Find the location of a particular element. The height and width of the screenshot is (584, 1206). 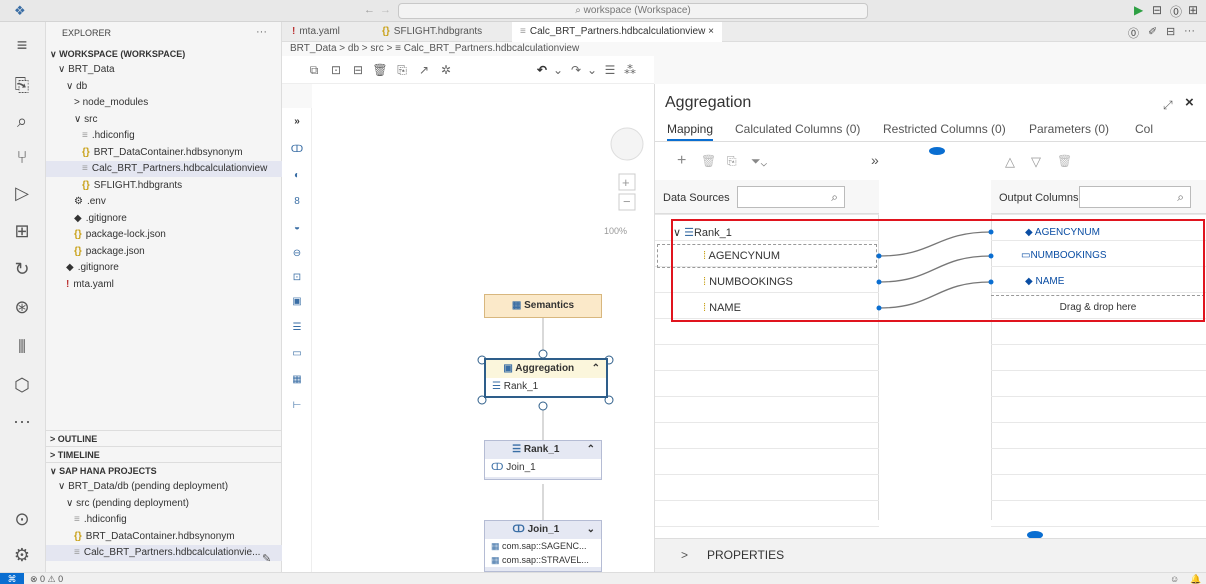

workspace-header: ∨ WORKSPACE (WORKSPACE) is located at coordinates (164, 54).